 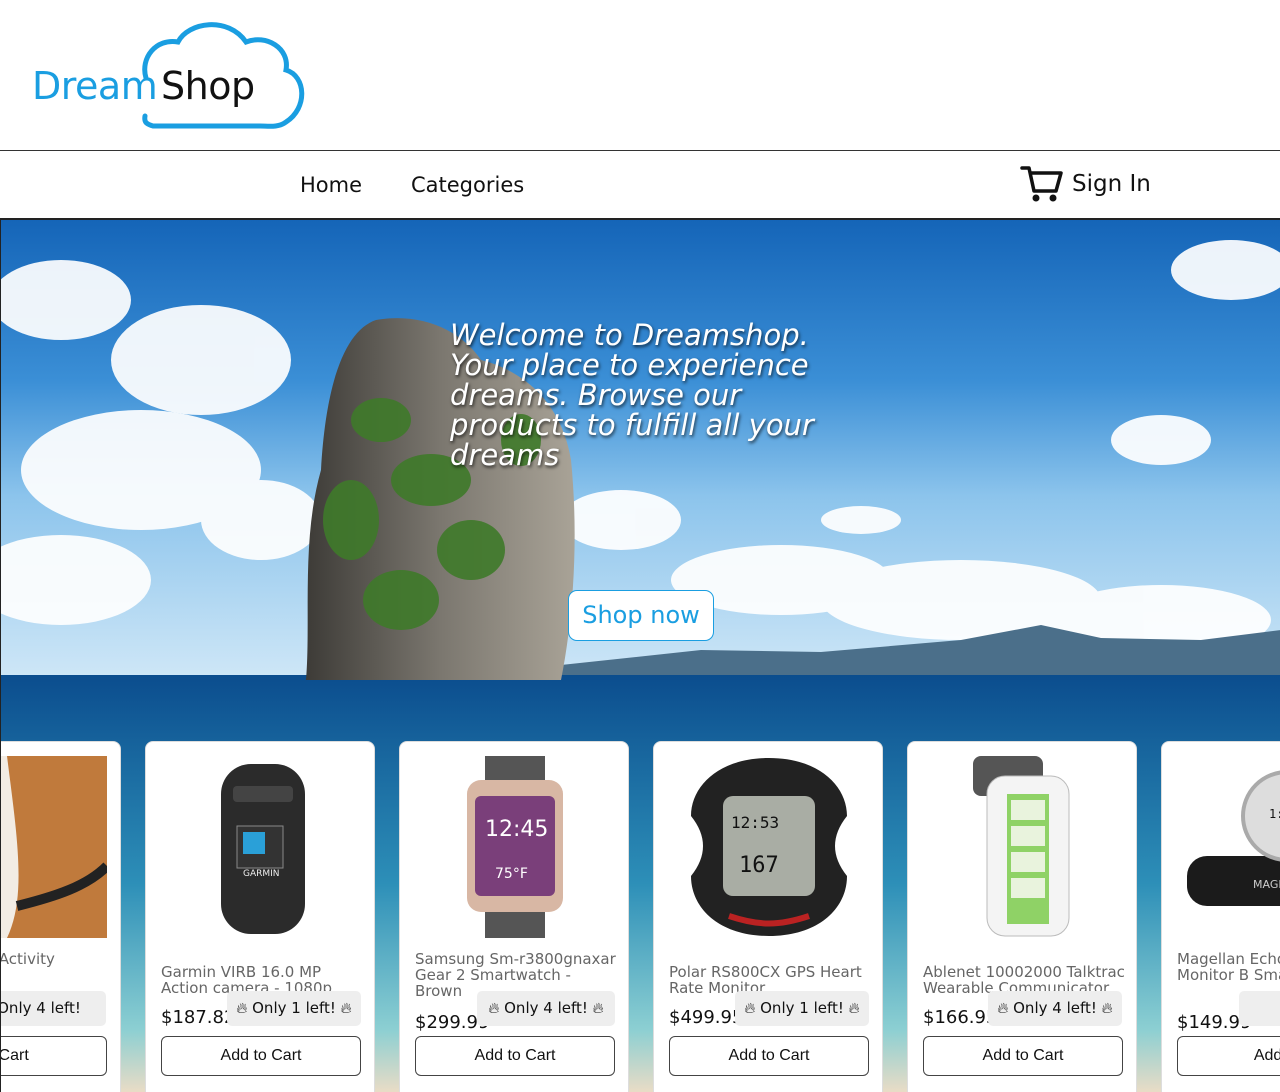 What do you see at coordinates (515, 847) in the screenshot?
I see `product-image-smartwatch: 12:45 75°F` at bounding box center [515, 847].